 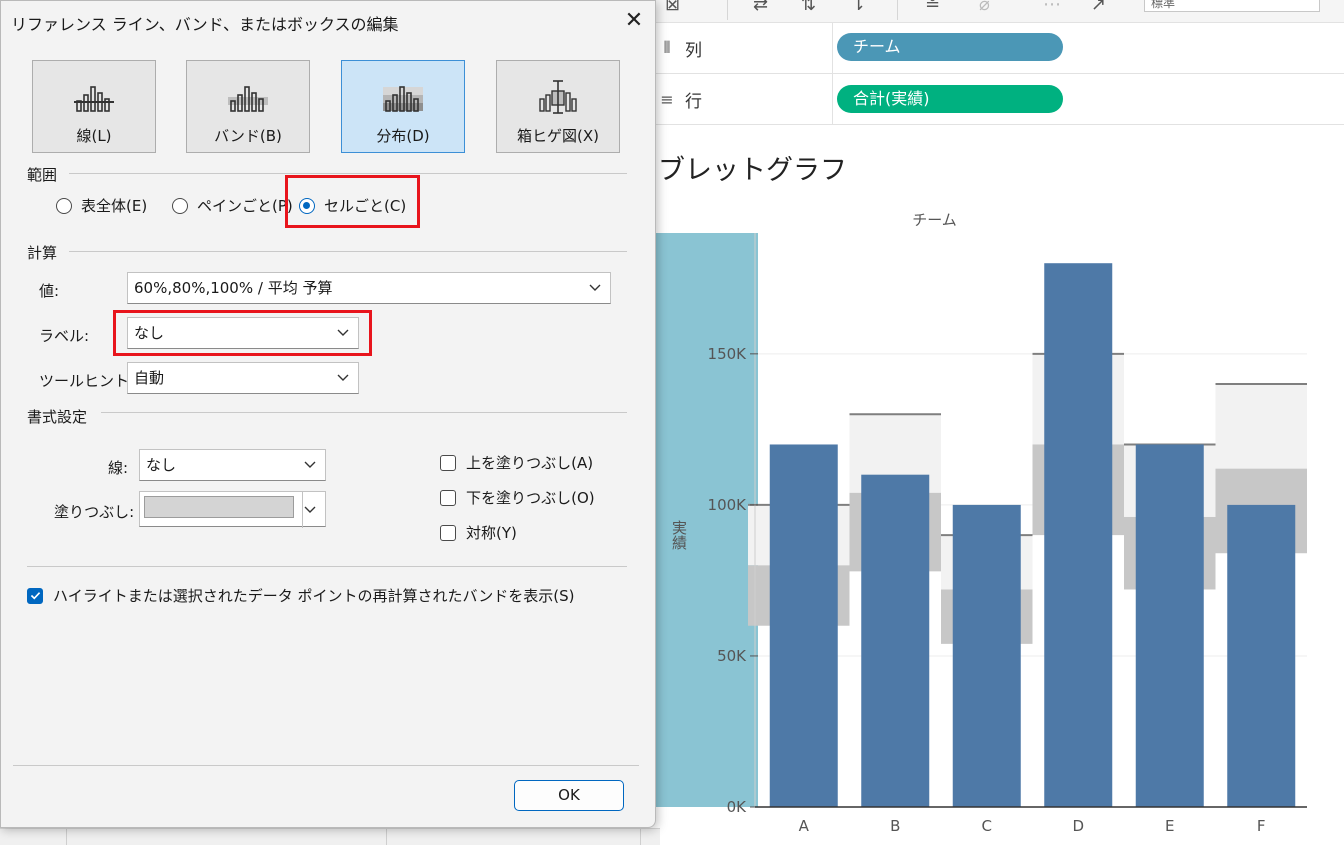 I want to click on status-strip, so click(x=330, y=836).